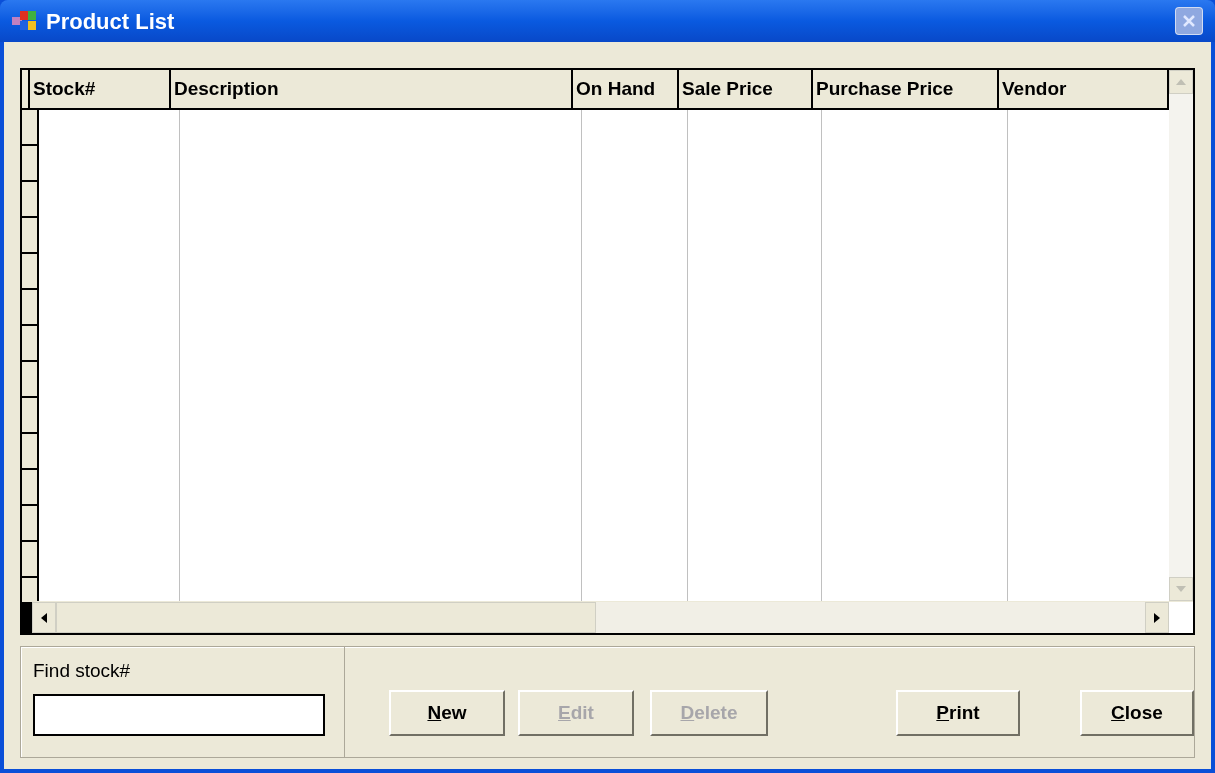 The height and width of the screenshot is (773, 1215). Describe the element at coordinates (1189, 21) in the screenshot. I see `close-icon` at that location.